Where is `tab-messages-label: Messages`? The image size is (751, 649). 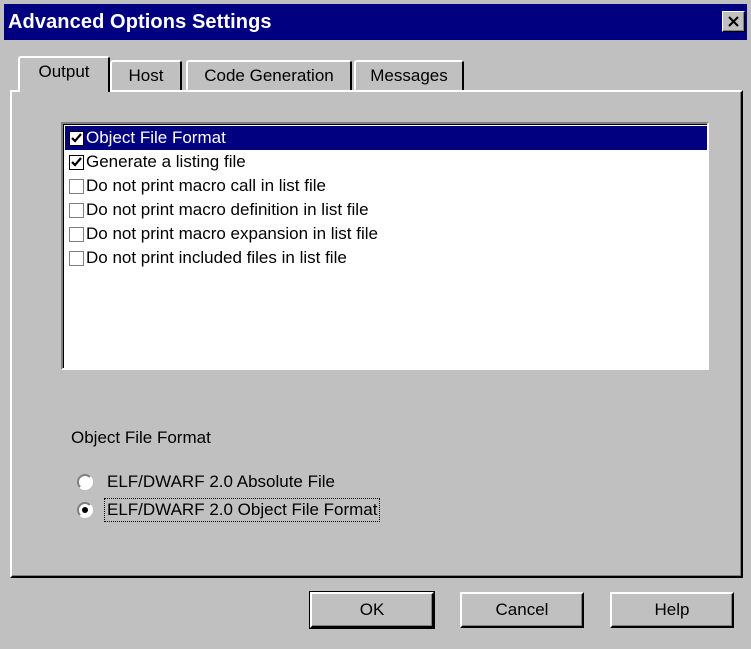
tab-messages-label: Messages is located at coordinates (409, 75).